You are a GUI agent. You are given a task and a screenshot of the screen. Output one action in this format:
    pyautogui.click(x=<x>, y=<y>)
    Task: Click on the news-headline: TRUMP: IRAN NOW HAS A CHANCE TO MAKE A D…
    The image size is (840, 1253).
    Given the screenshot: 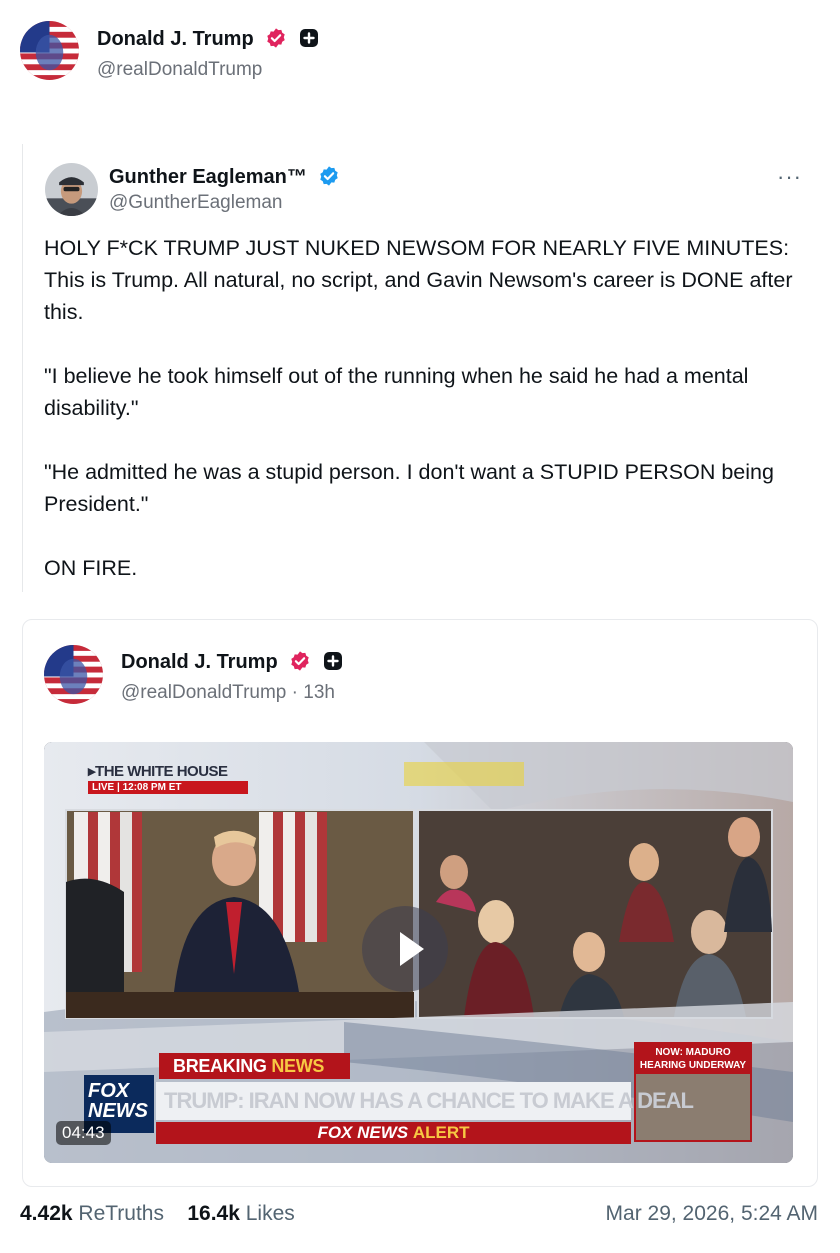 What is the action you would take?
    pyautogui.click(x=425, y=1101)
    